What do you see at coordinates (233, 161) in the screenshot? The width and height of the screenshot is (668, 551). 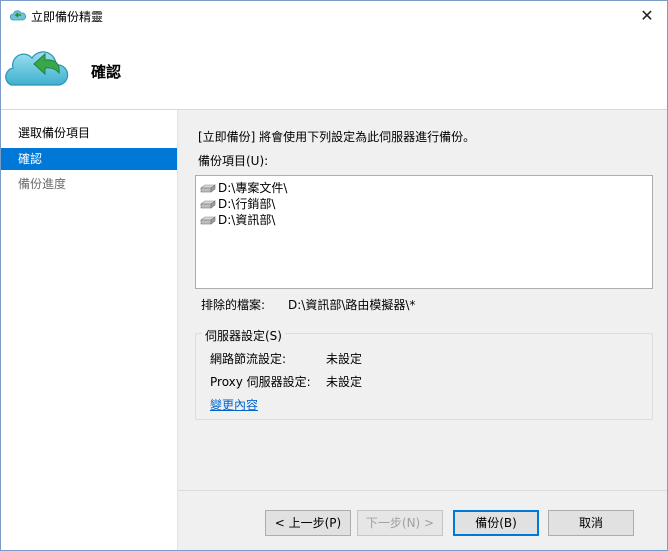 I see `backup-items-label: 備份項目(U):` at bounding box center [233, 161].